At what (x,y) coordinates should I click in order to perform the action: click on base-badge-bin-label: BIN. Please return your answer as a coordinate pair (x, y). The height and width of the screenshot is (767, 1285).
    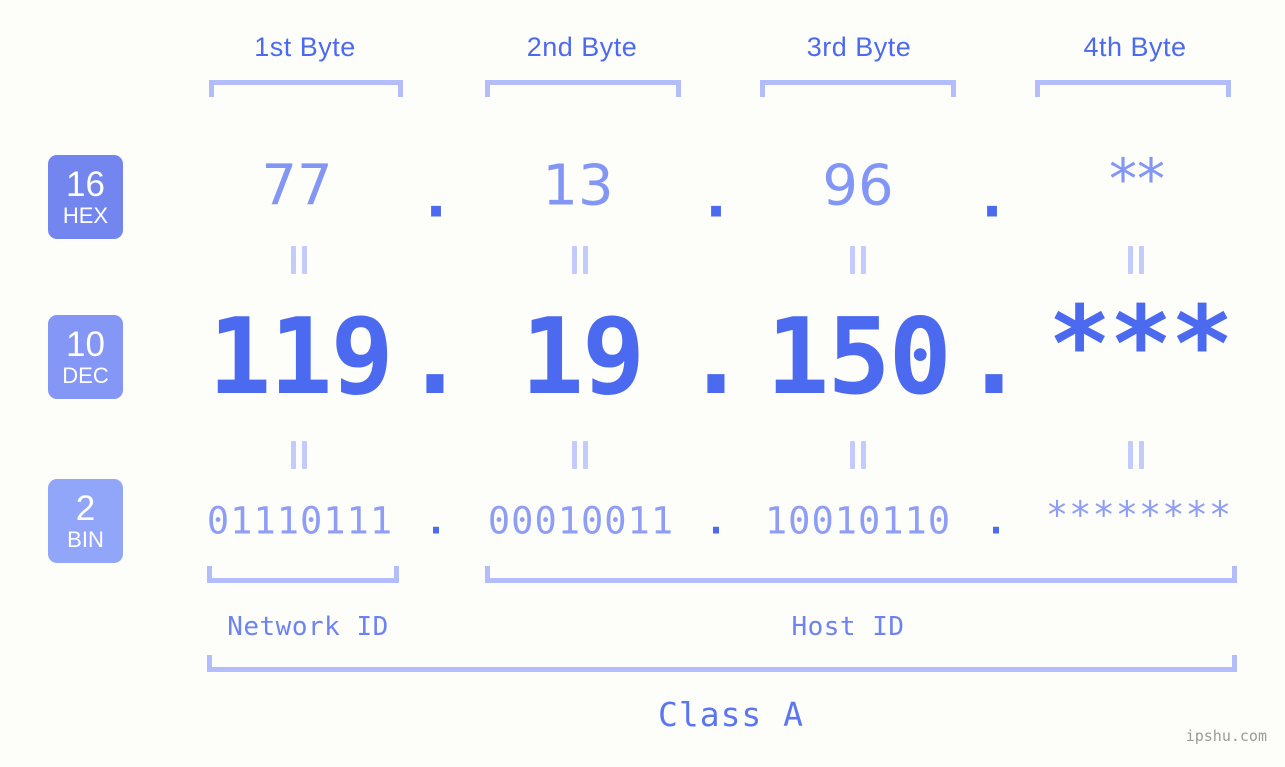
    Looking at the image, I should click on (85, 539).